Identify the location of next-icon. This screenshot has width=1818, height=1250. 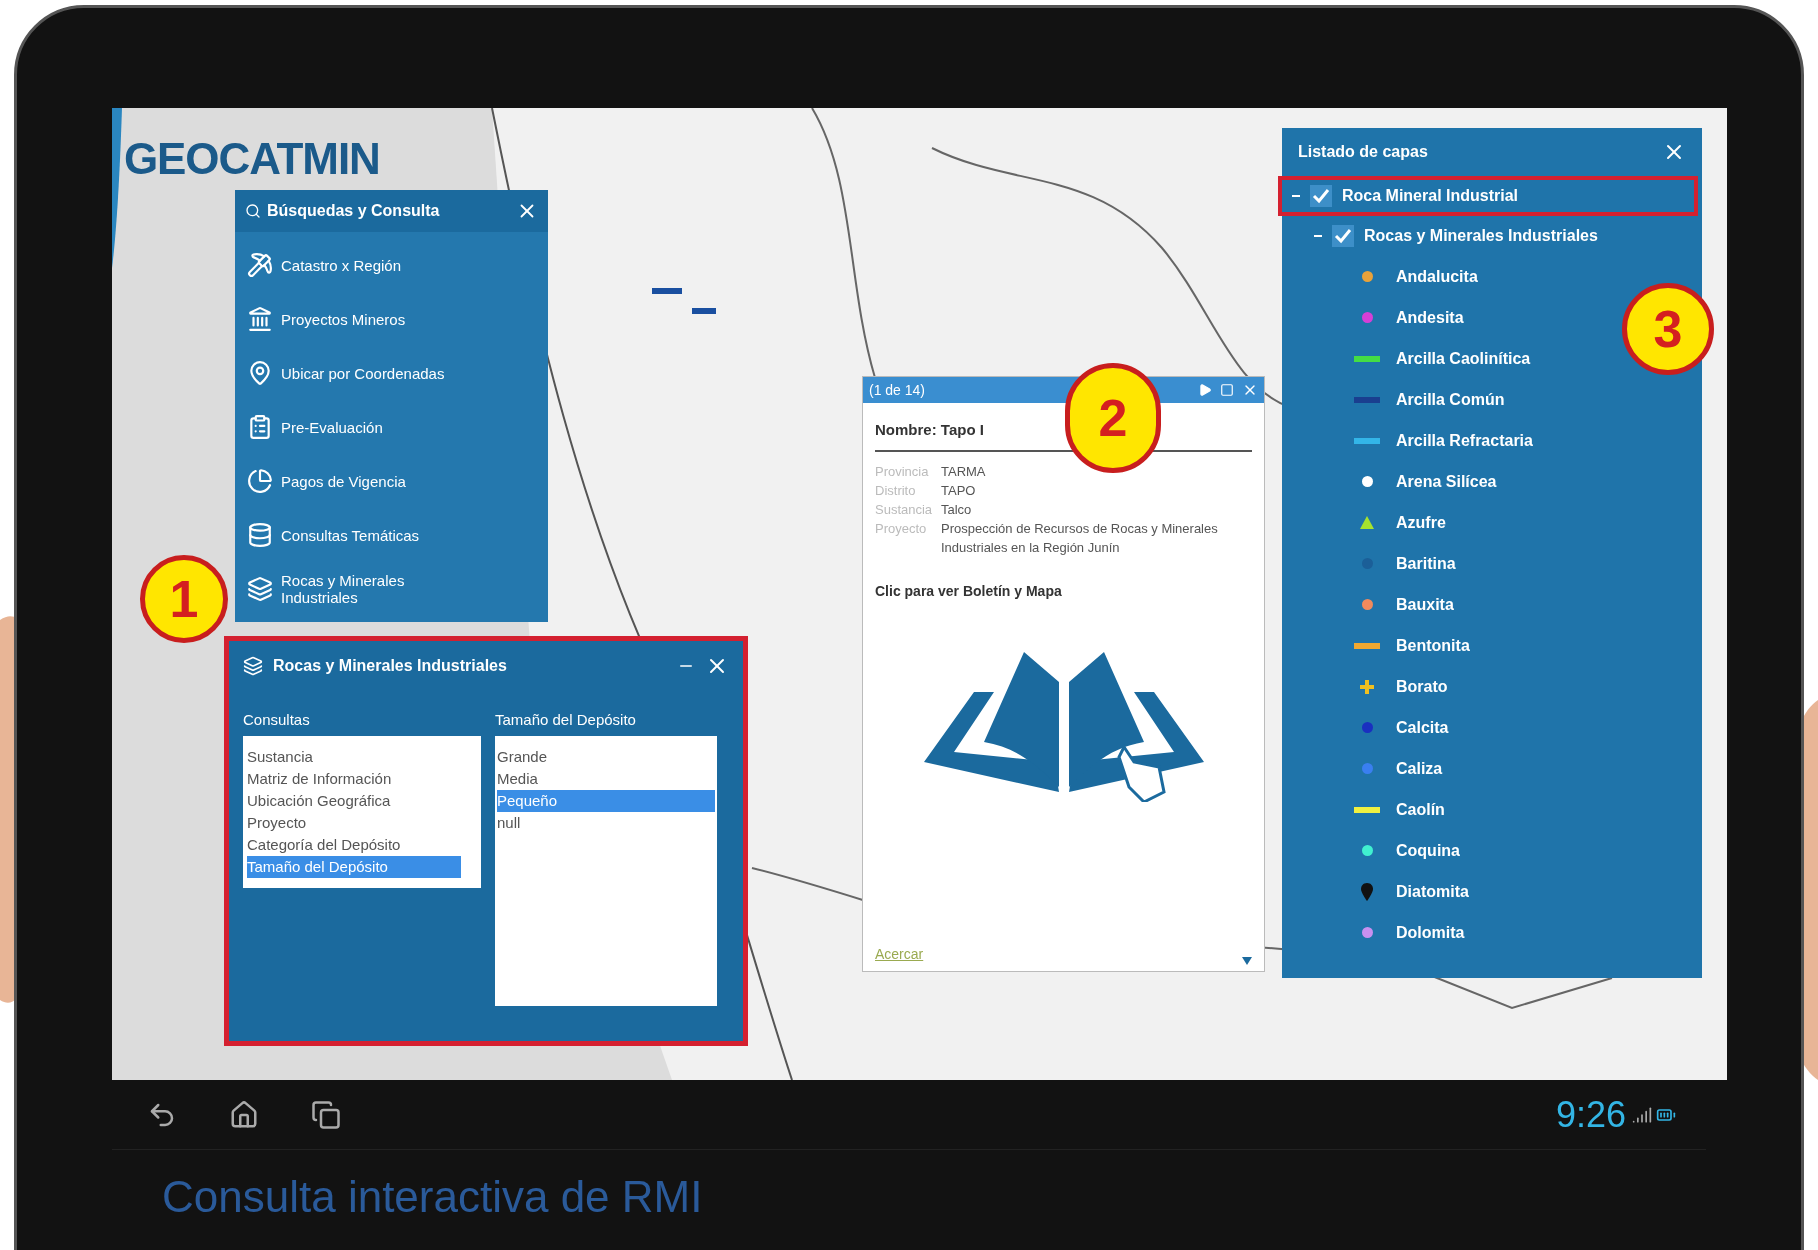
(1205, 390).